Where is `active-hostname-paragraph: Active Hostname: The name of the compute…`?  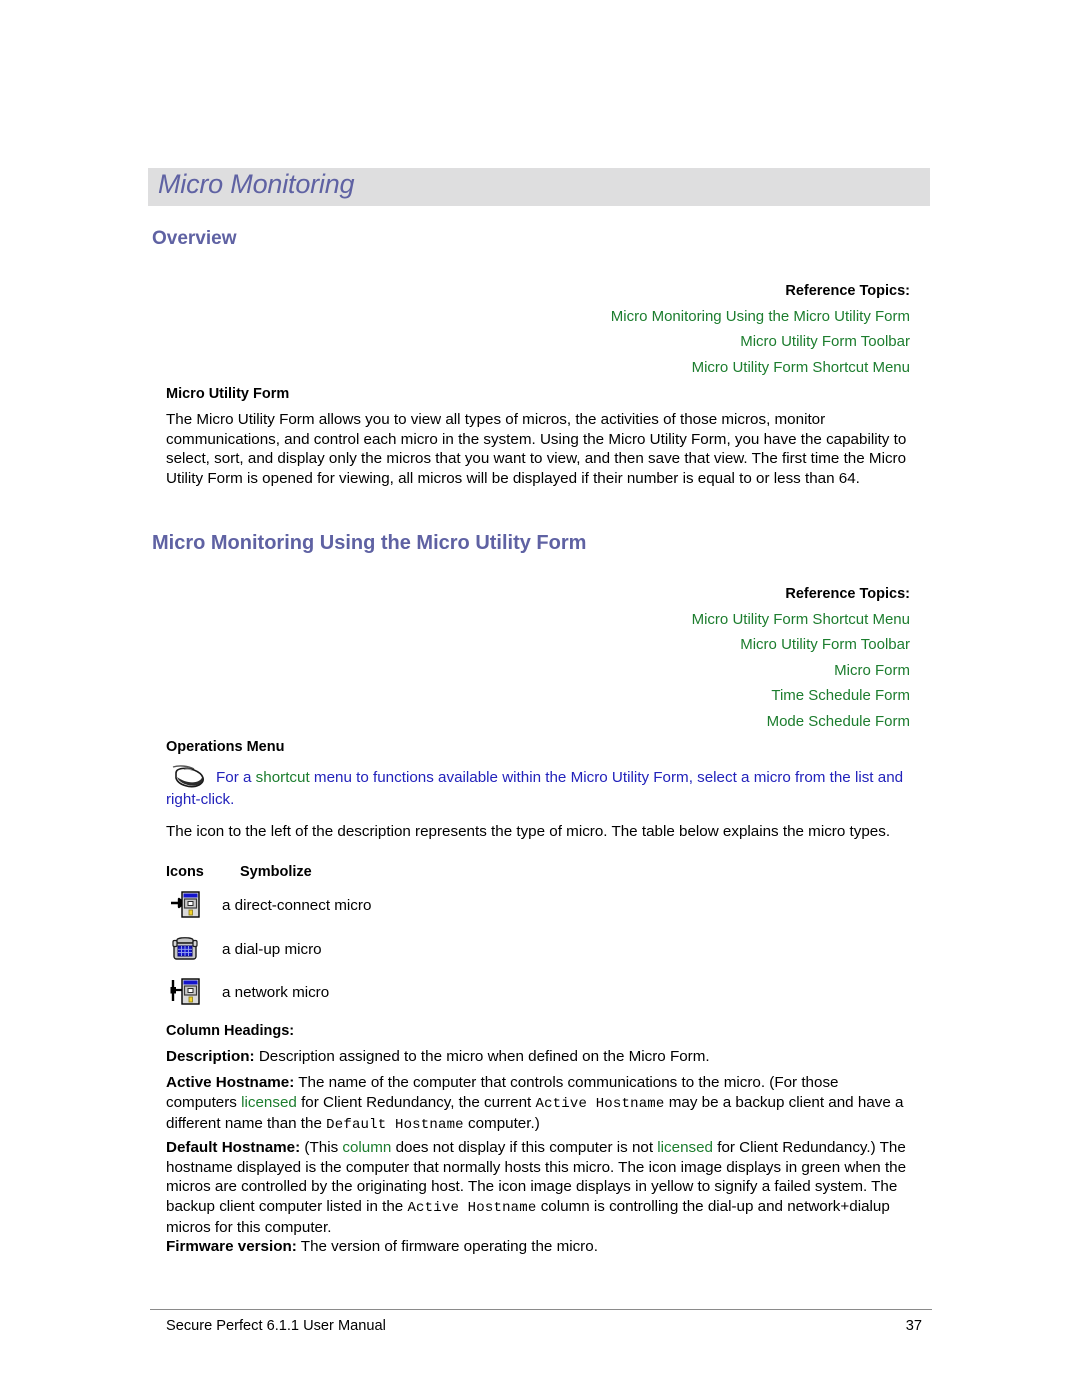 active-hostname-paragraph: Active Hostname: The name of the compute… is located at coordinates (539, 1104).